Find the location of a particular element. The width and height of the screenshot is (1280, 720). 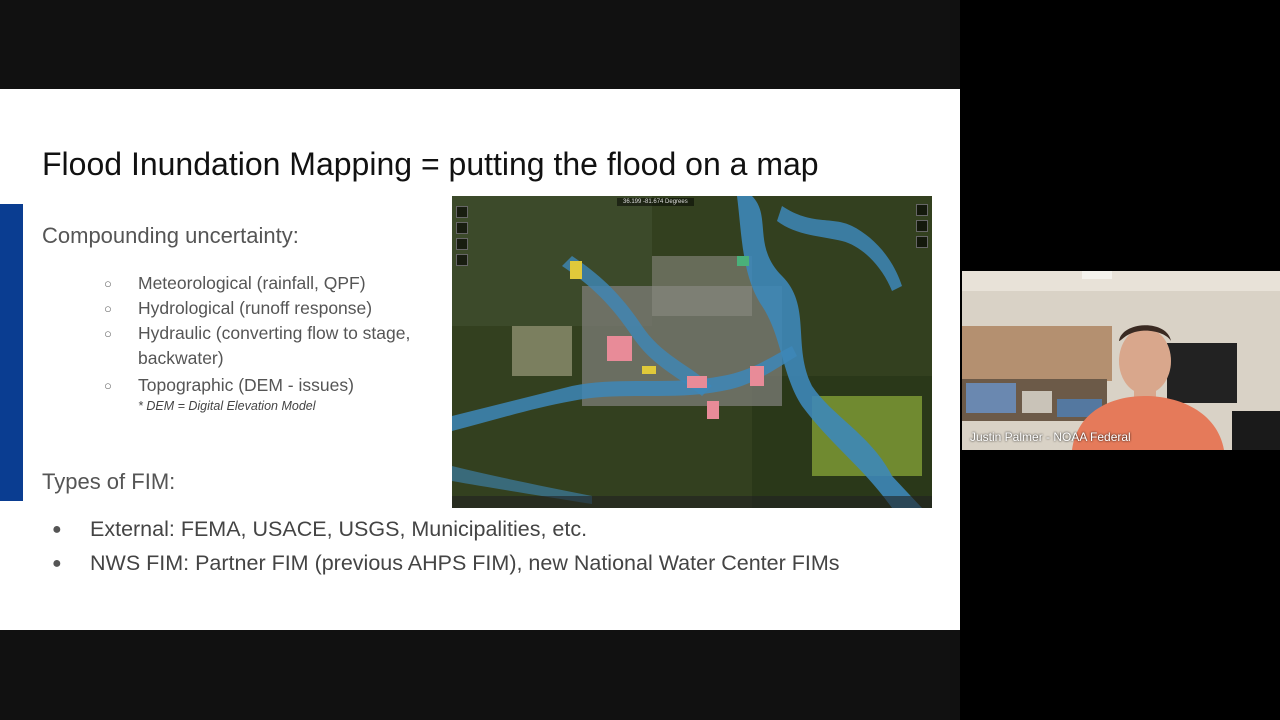

map-right-toolbar is located at coordinates (922, 228).